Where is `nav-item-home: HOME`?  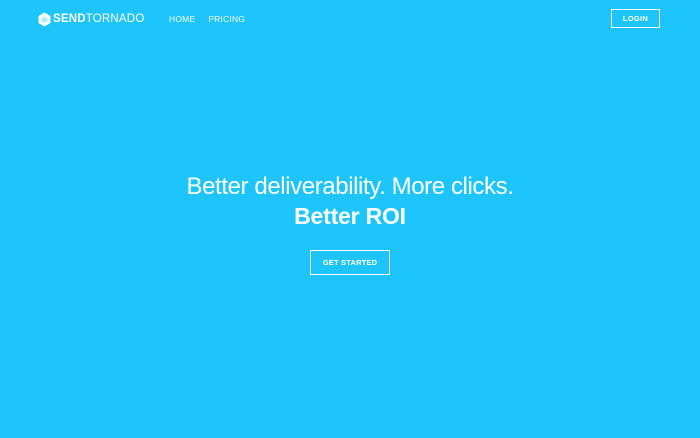 nav-item-home: HOME is located at coordinates (182, 19).